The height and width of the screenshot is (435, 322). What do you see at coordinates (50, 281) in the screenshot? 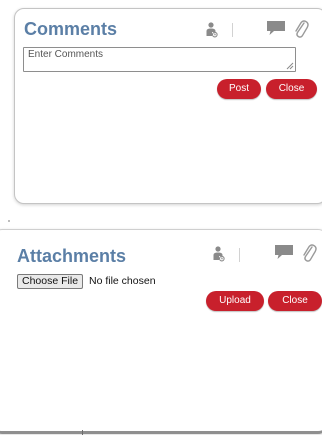
I see `choose-file-button: Choose File` at bounding box center [50, 281].